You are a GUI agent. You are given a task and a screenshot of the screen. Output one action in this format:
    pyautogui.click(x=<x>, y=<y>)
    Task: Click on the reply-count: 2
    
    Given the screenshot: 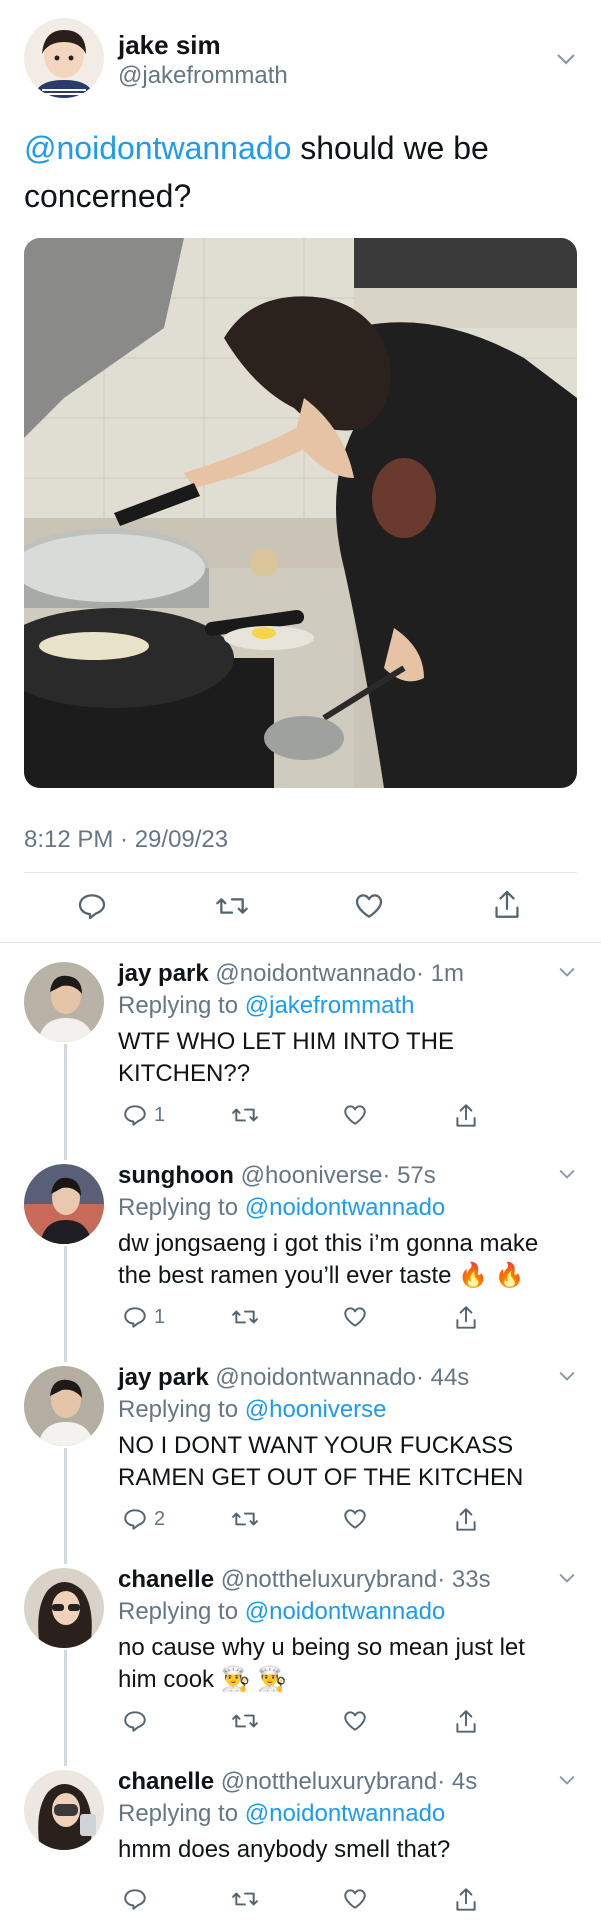 What is the action you would take?
    pyautogui.click(x=160, y=1518)
    